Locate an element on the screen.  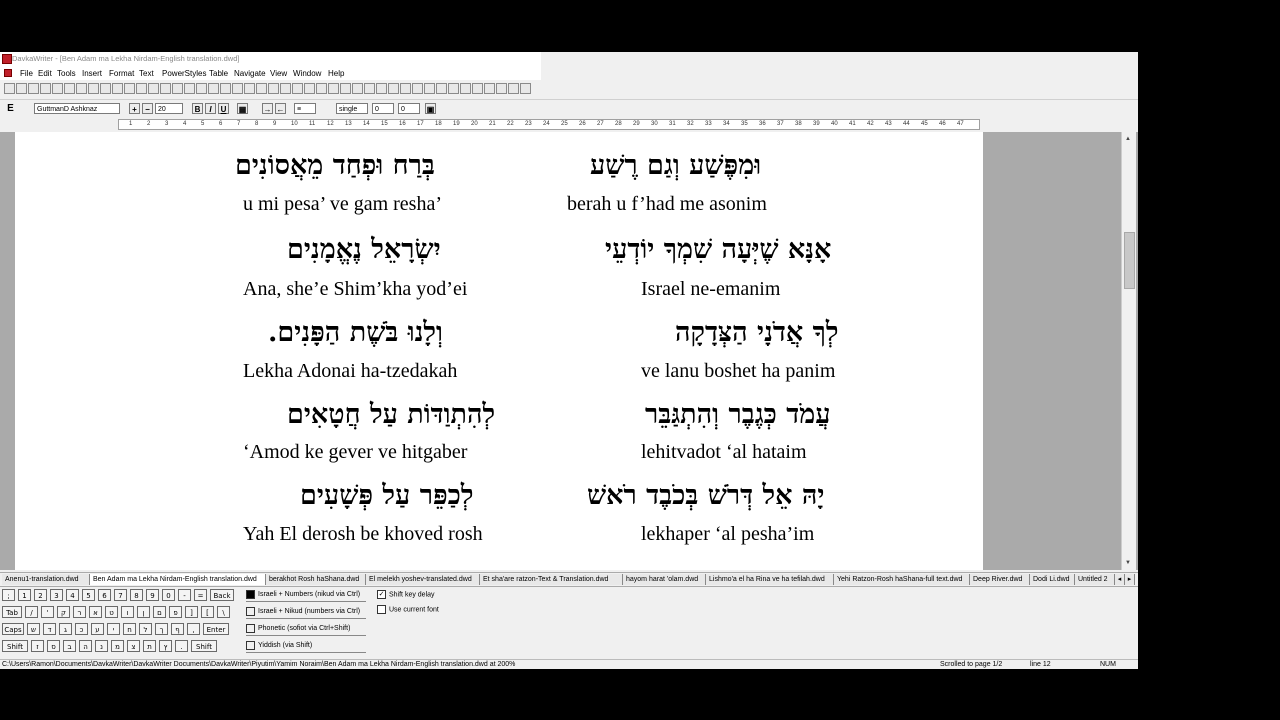
tab-document: Anenu1-translation.dwd is located at coordinates (46, 579).